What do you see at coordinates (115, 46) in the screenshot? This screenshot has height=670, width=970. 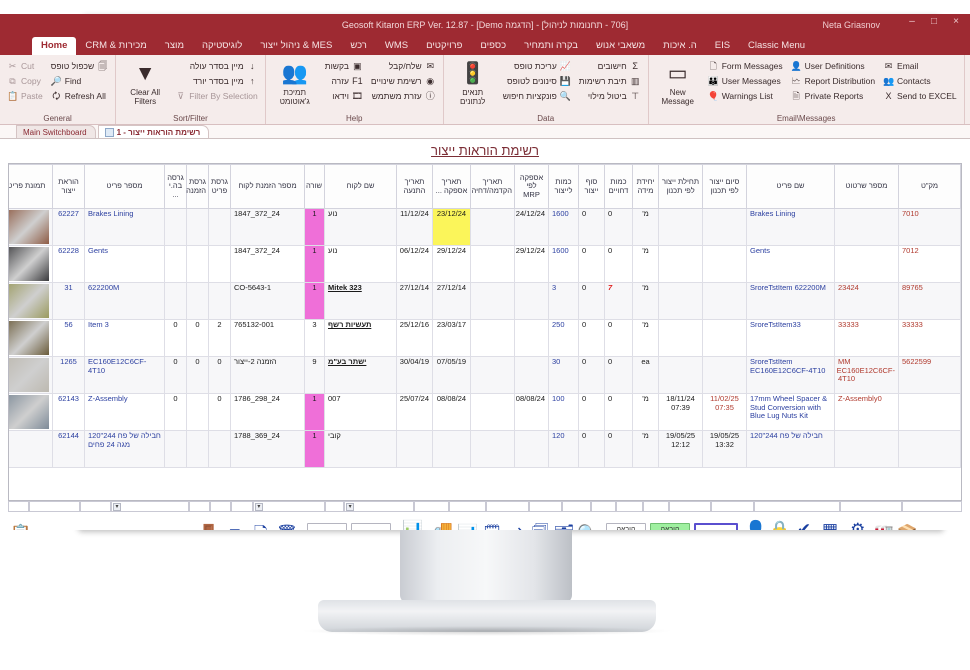 I see `ribbon-tab-1: CRM & מכירות` at bounding box center [115, 46].